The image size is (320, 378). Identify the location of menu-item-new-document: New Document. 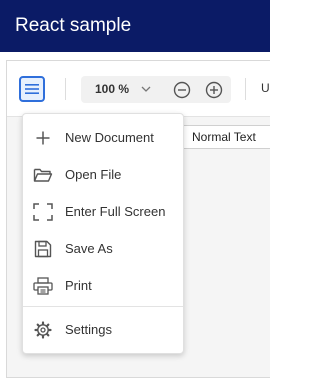
(103, 137).